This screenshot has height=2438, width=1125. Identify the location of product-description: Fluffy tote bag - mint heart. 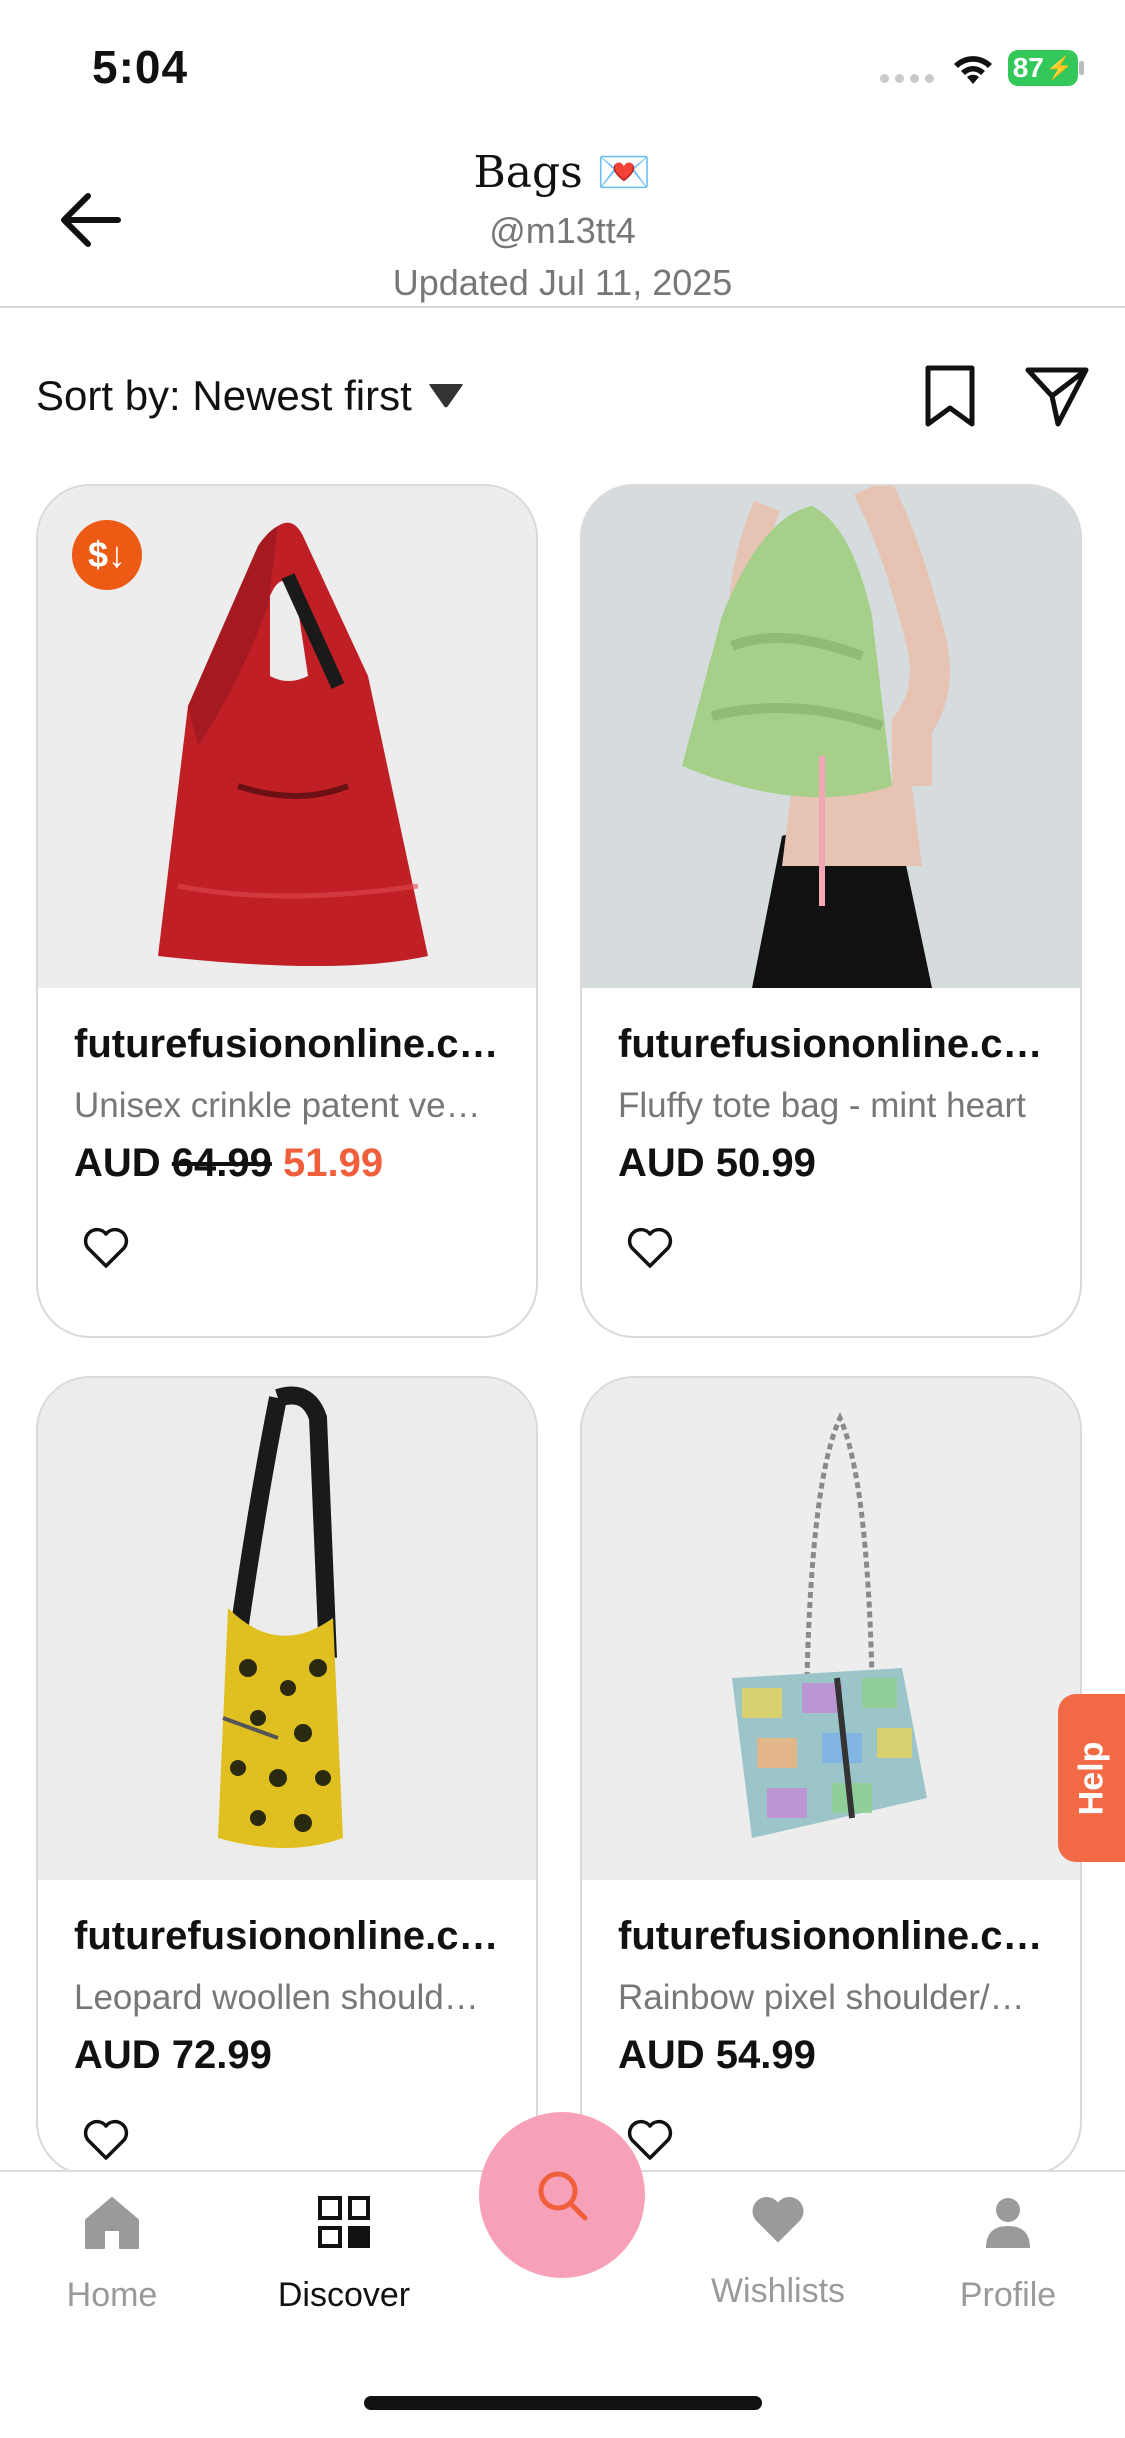
(822, 1105).